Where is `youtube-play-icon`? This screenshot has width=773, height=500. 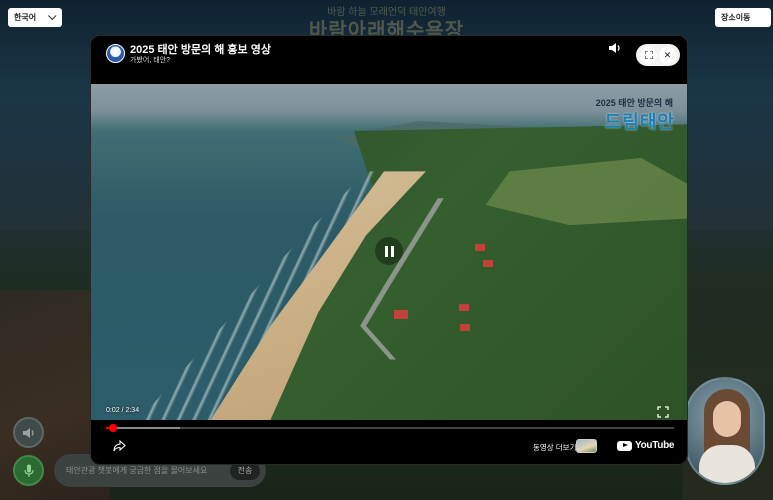 youtube-play-icon is located at coordinates (624, 445).